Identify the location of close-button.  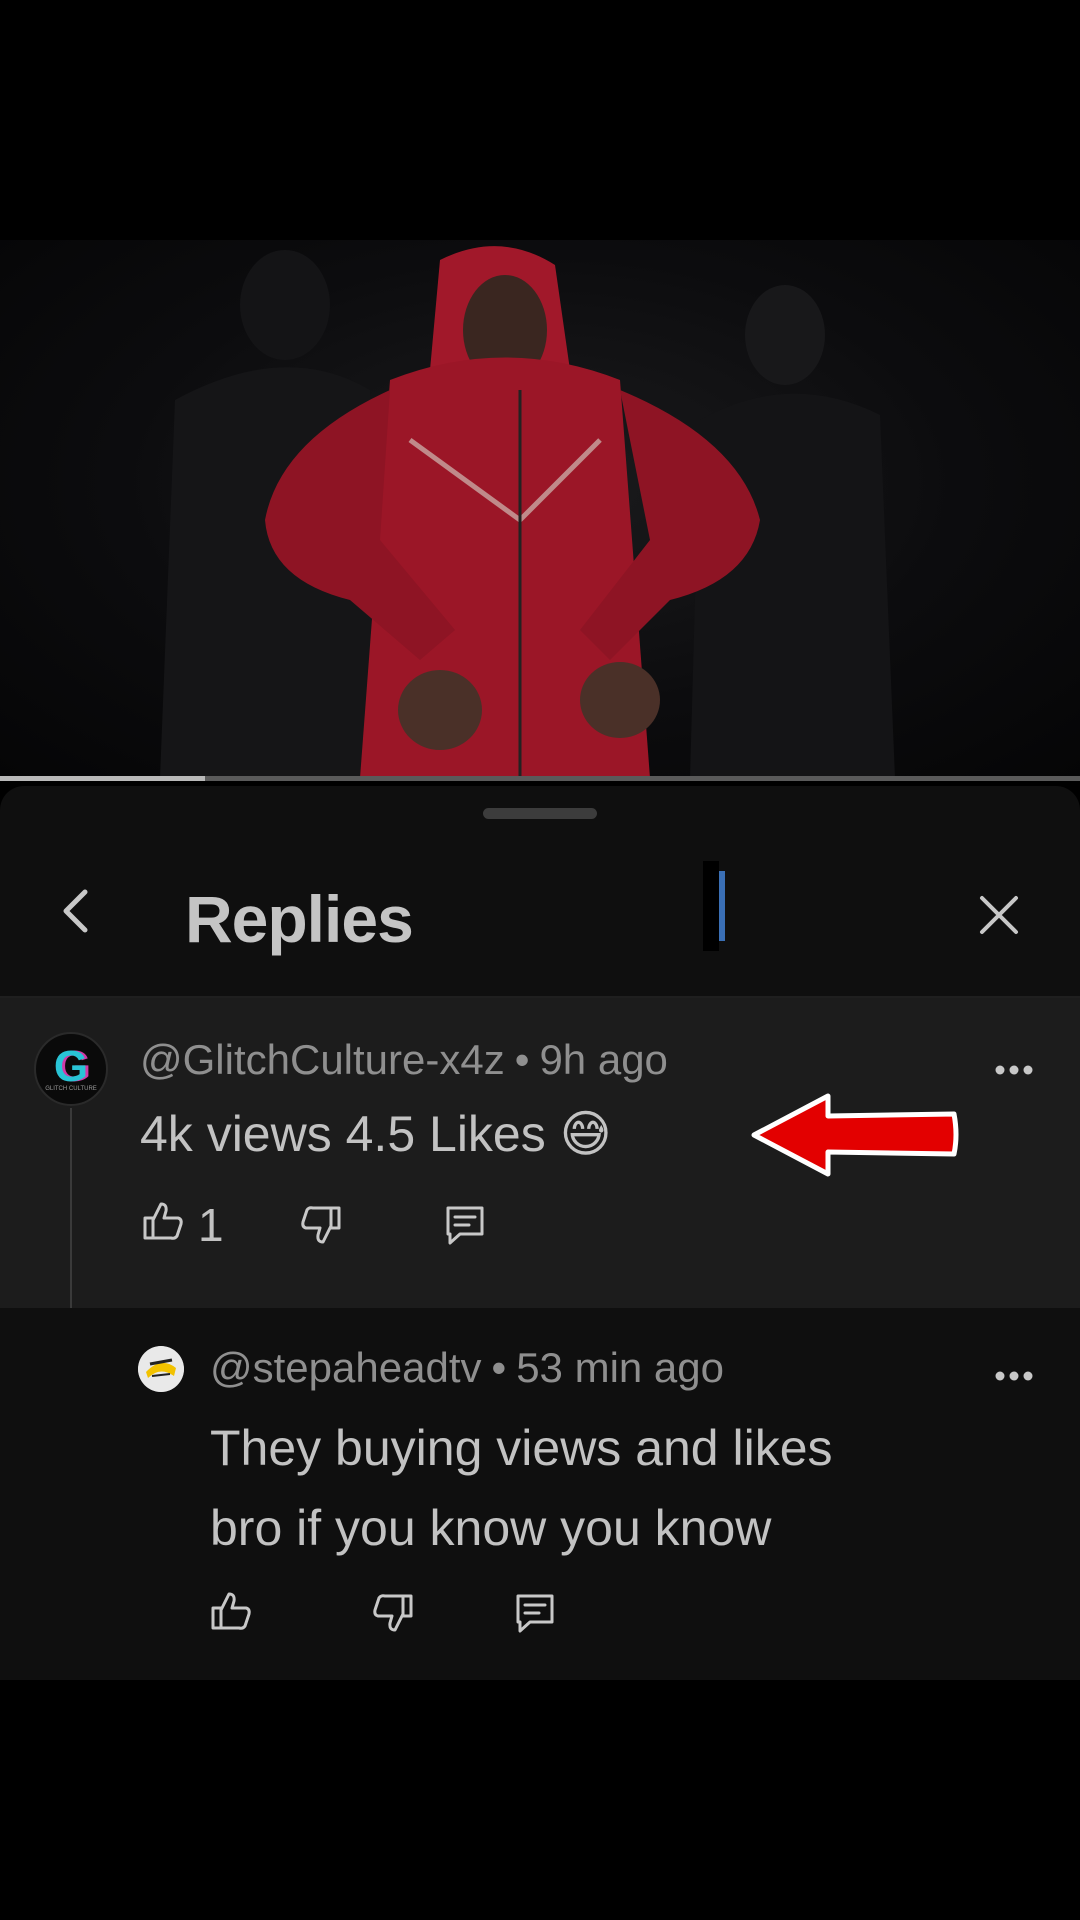
(999, 915).